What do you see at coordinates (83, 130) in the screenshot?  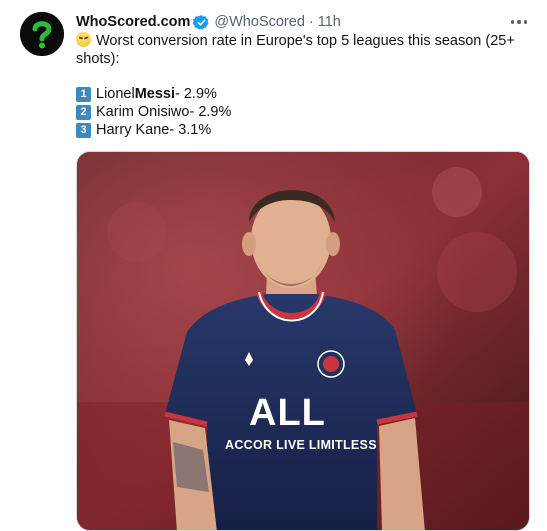 I see `keycap-icon: 3` at bounding box center [83, 130].